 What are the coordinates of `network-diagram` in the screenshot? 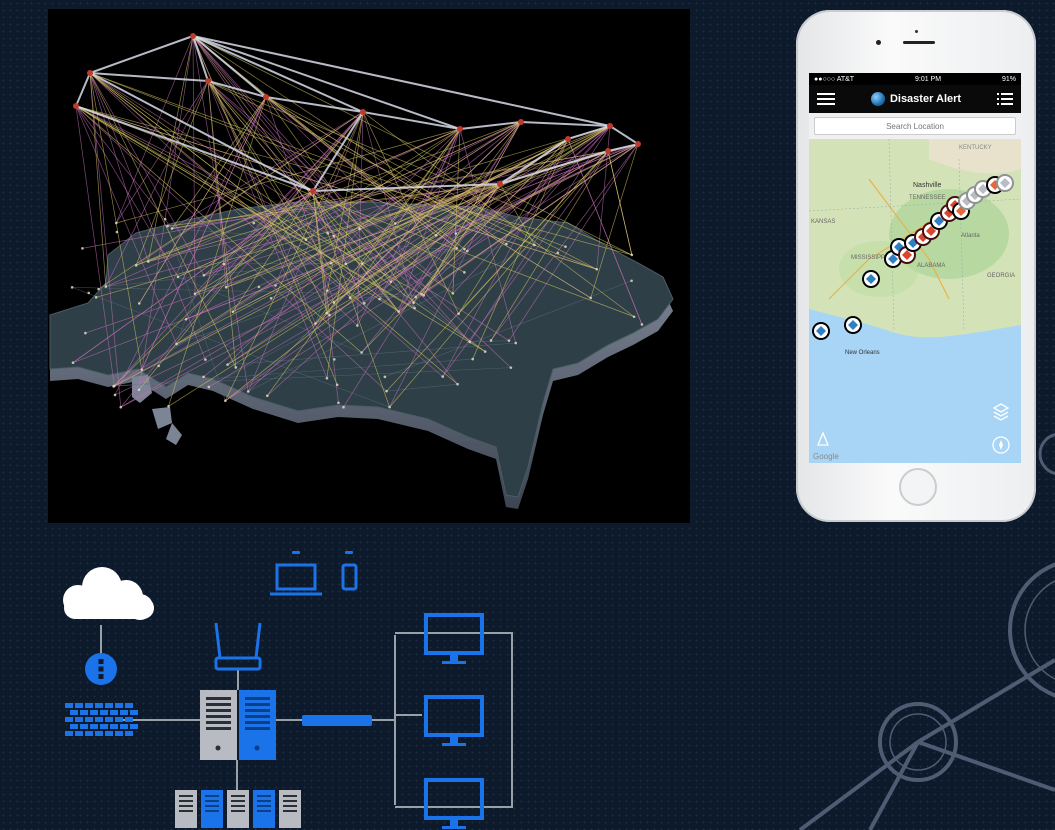 It's located at (288, 690).